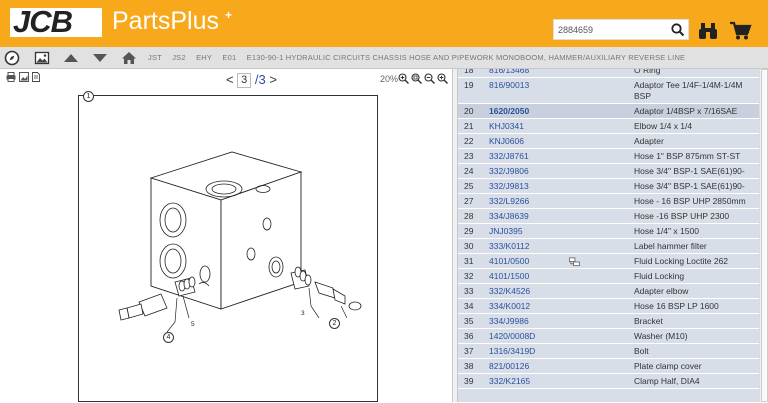 This screenshot has width=768, height=403. What do you see at coordinates (608, 366) in the screenshot?
I see `table-row: 38 821/00126 Plate clamp cover` at bounding box center [608, 366].